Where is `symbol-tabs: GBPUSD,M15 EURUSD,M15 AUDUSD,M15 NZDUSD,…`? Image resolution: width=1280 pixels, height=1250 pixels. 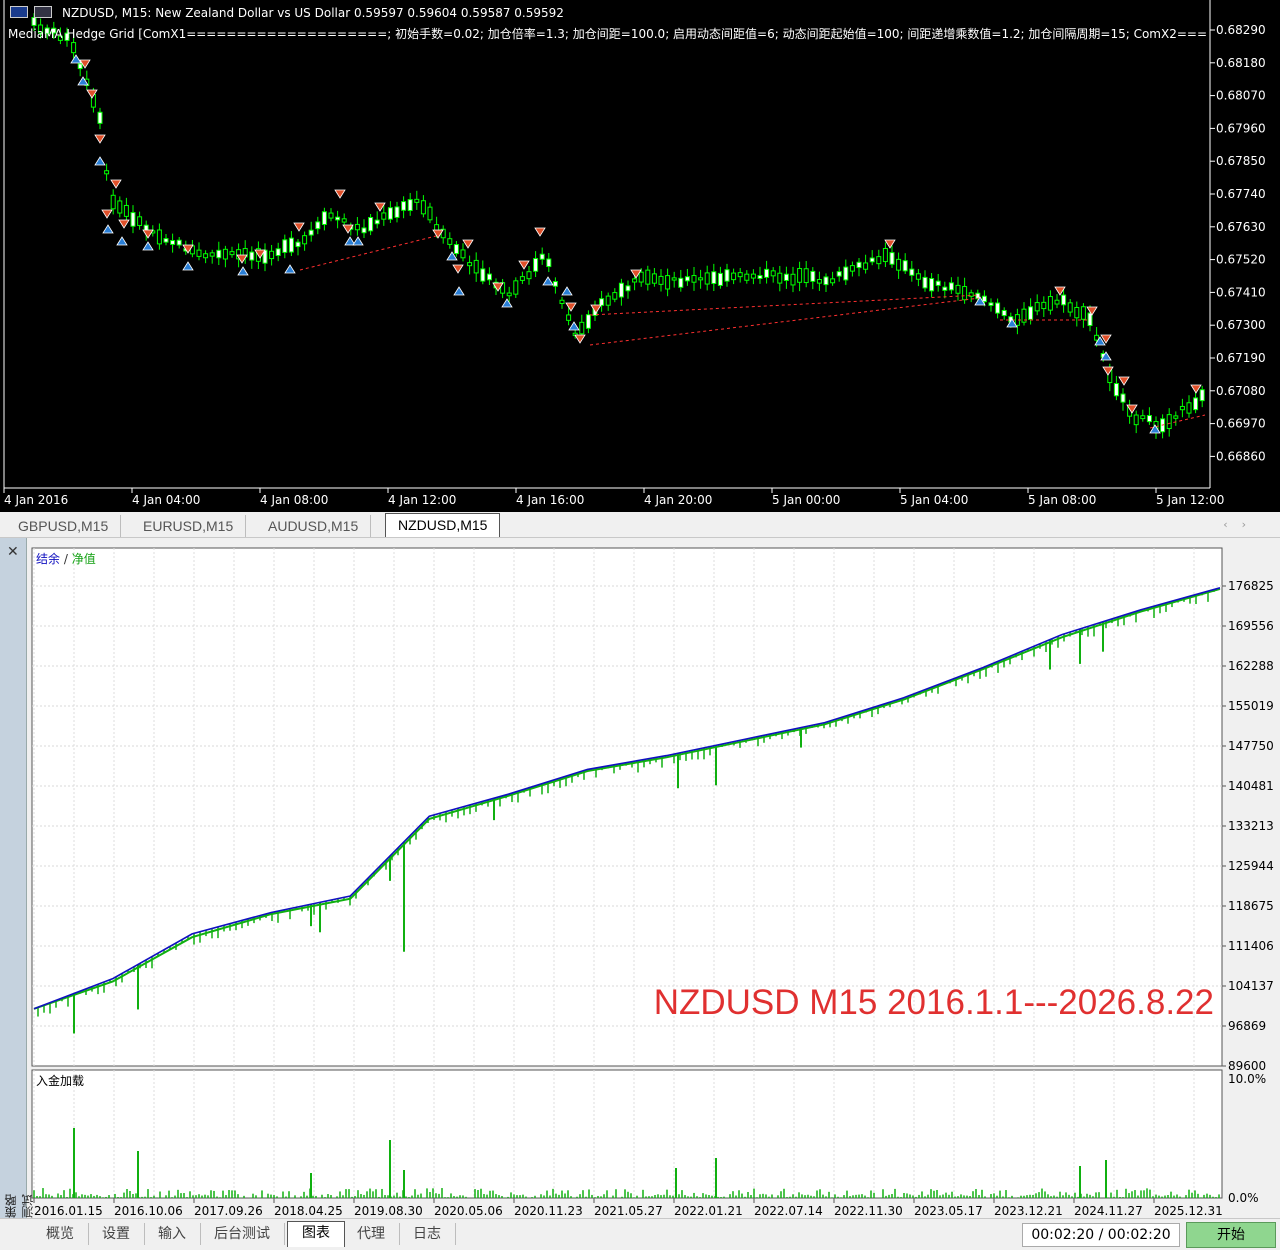 symbol-tabs: GBPUSD,M15 EURUSD,M15 AUDUSD,M15 NZDUSD,… is located at coordinates (640, 525).